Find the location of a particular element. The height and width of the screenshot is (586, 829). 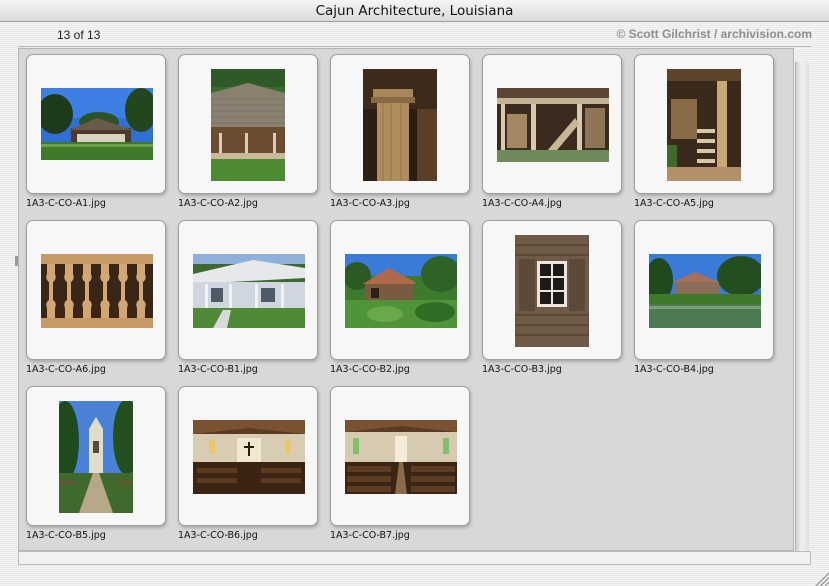

thumbnail-filename: 1A3-C-CO-B4.jpg is located at coordinates (674, 369).